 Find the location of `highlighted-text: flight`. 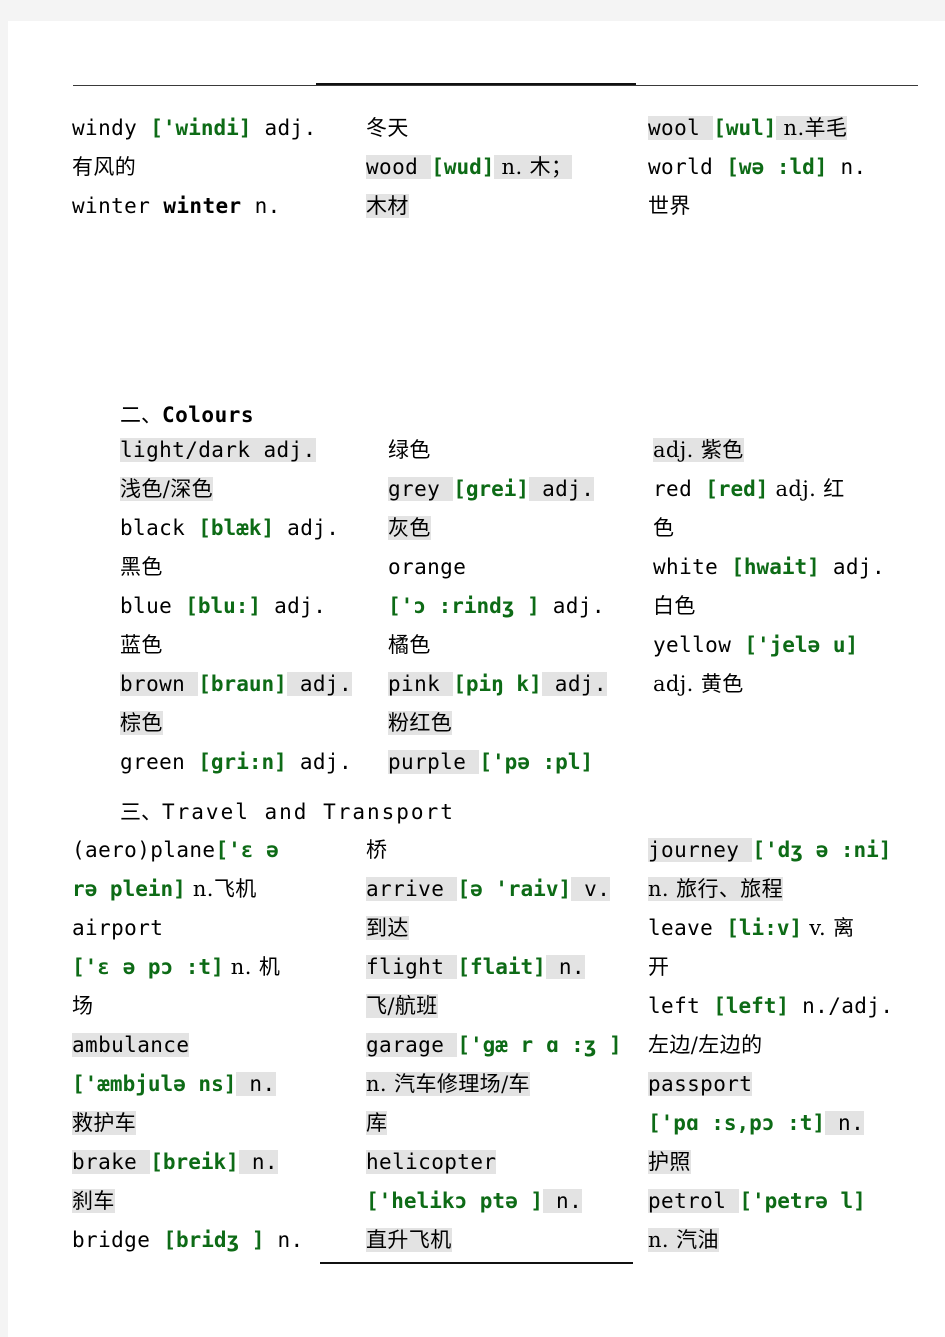

highlighted-text: flight is located at coordinates (412, 967).